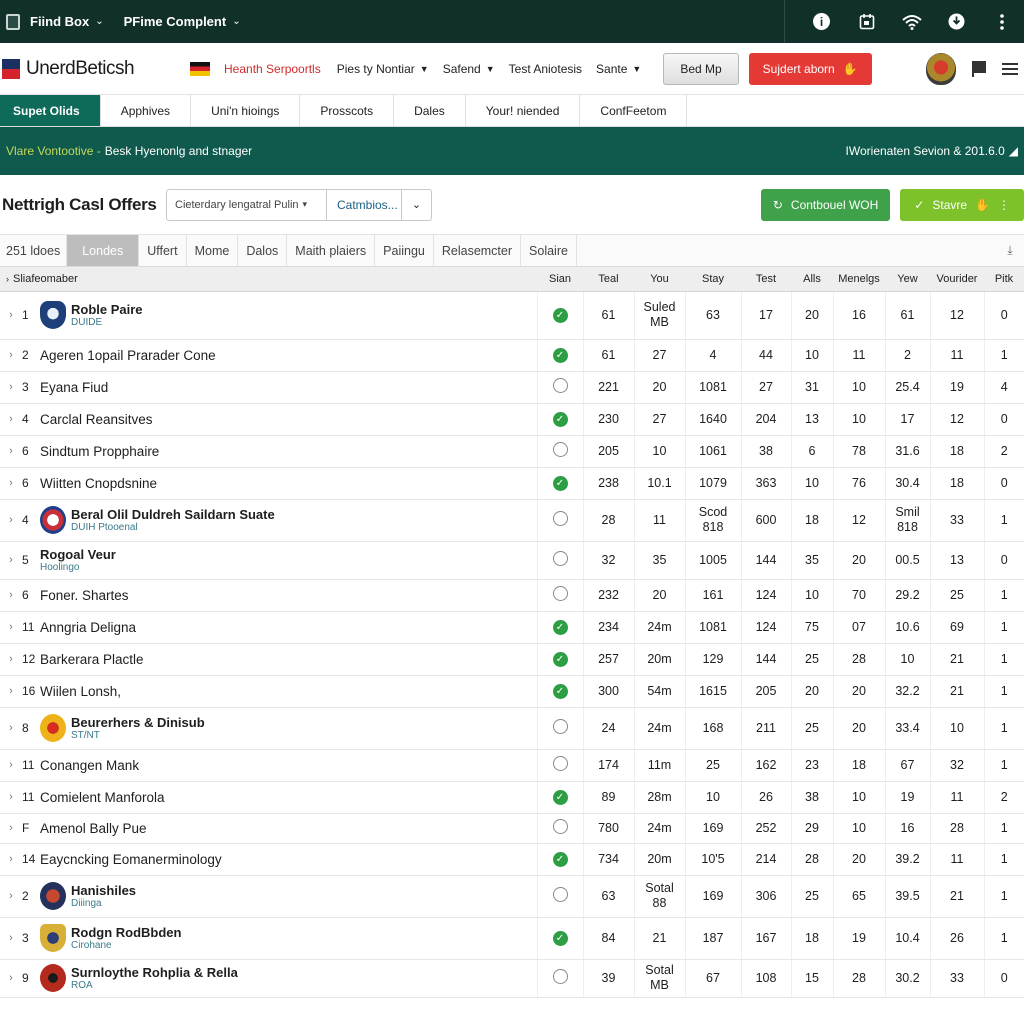  I want to click on tab-hioings: Uni'n hioings, so click(246, 110).